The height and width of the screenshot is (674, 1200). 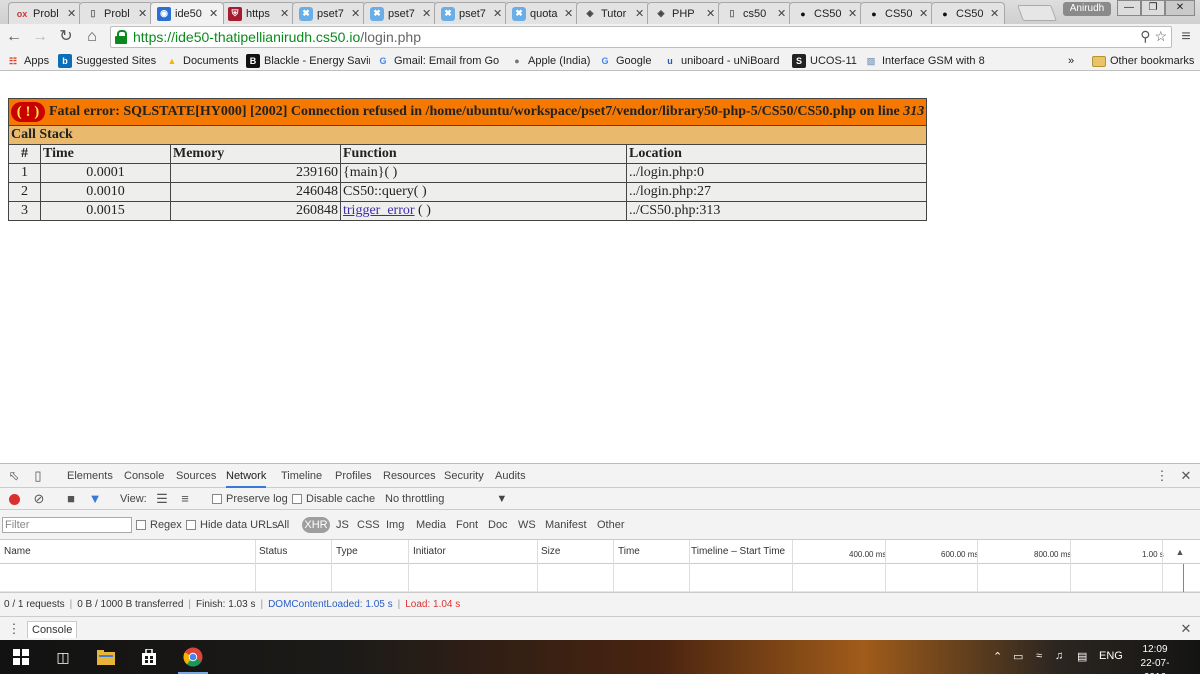 I want to click on filter-funnel-icon: ▼, so click(x=95, y=499).